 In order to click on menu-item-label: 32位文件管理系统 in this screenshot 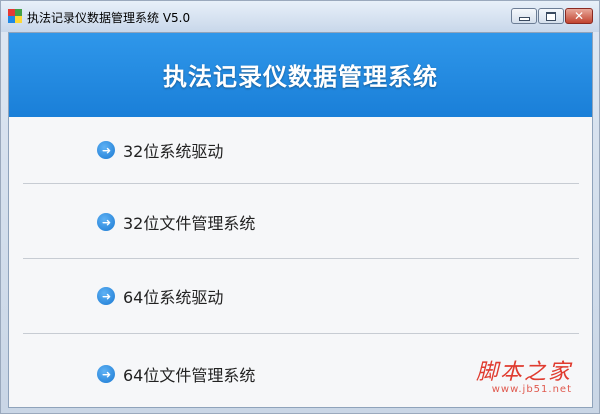, I will do `click(189, 223)`.